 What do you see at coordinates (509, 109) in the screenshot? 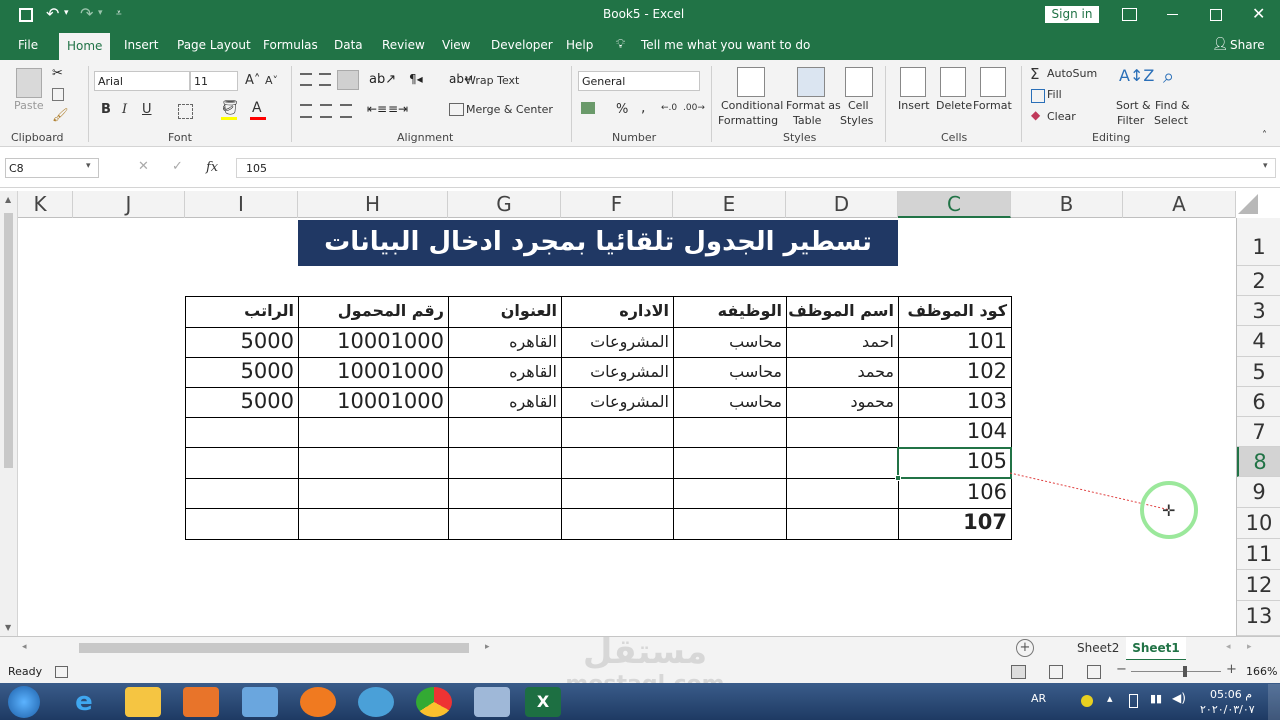
I see `merge-center-button: Merge & Center` at bounding box center [509, 109].